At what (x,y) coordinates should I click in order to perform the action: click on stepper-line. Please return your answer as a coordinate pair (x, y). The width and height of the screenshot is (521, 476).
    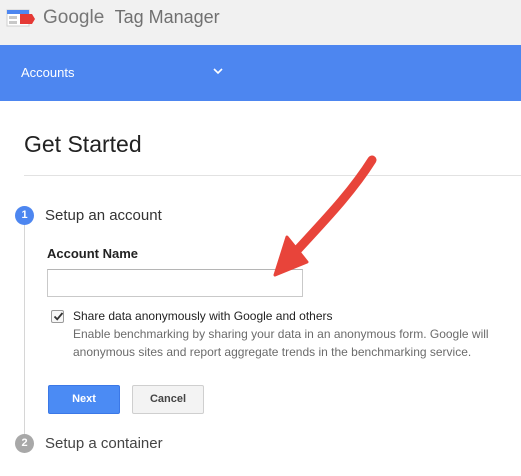
    Looking at the image, I should click on (24, 330).